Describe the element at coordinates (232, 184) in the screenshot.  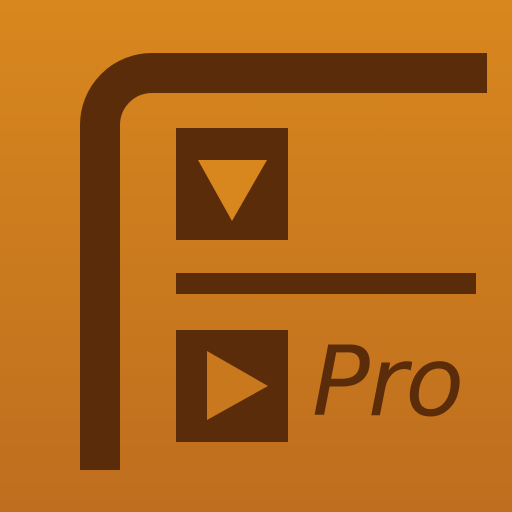
I see `collapse-toggle-button` at that location.